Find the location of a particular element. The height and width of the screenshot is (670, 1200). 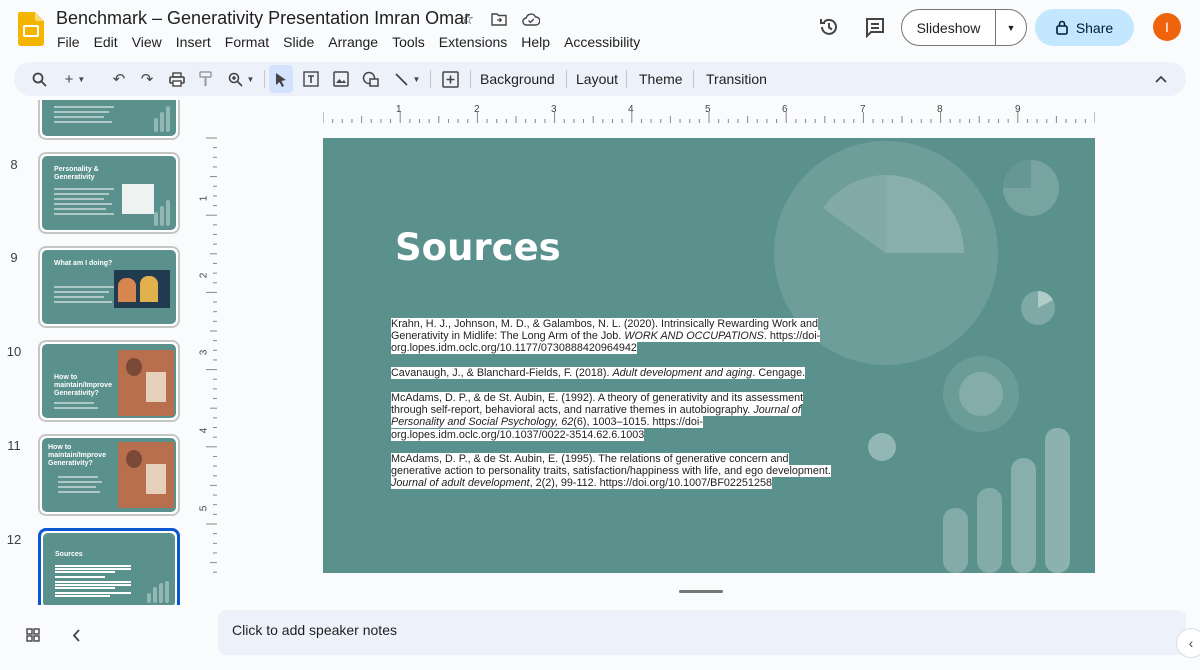

share-button: Share is located at coordinates (1084, 27).